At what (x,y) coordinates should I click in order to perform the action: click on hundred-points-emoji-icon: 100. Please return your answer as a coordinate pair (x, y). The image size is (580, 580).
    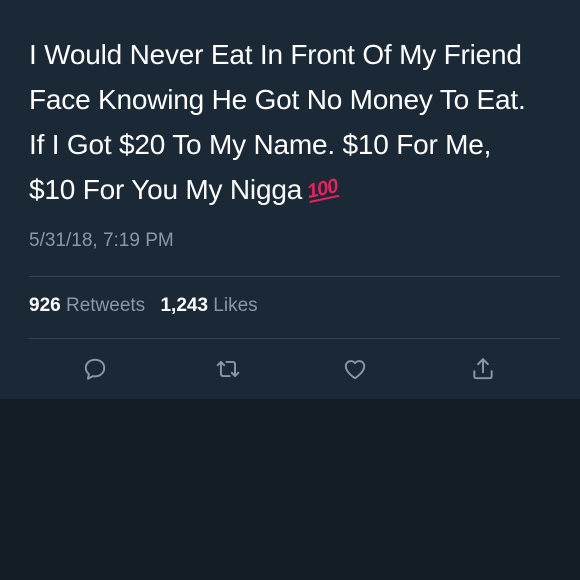
    Looking at the image, I should click on (322, 189).